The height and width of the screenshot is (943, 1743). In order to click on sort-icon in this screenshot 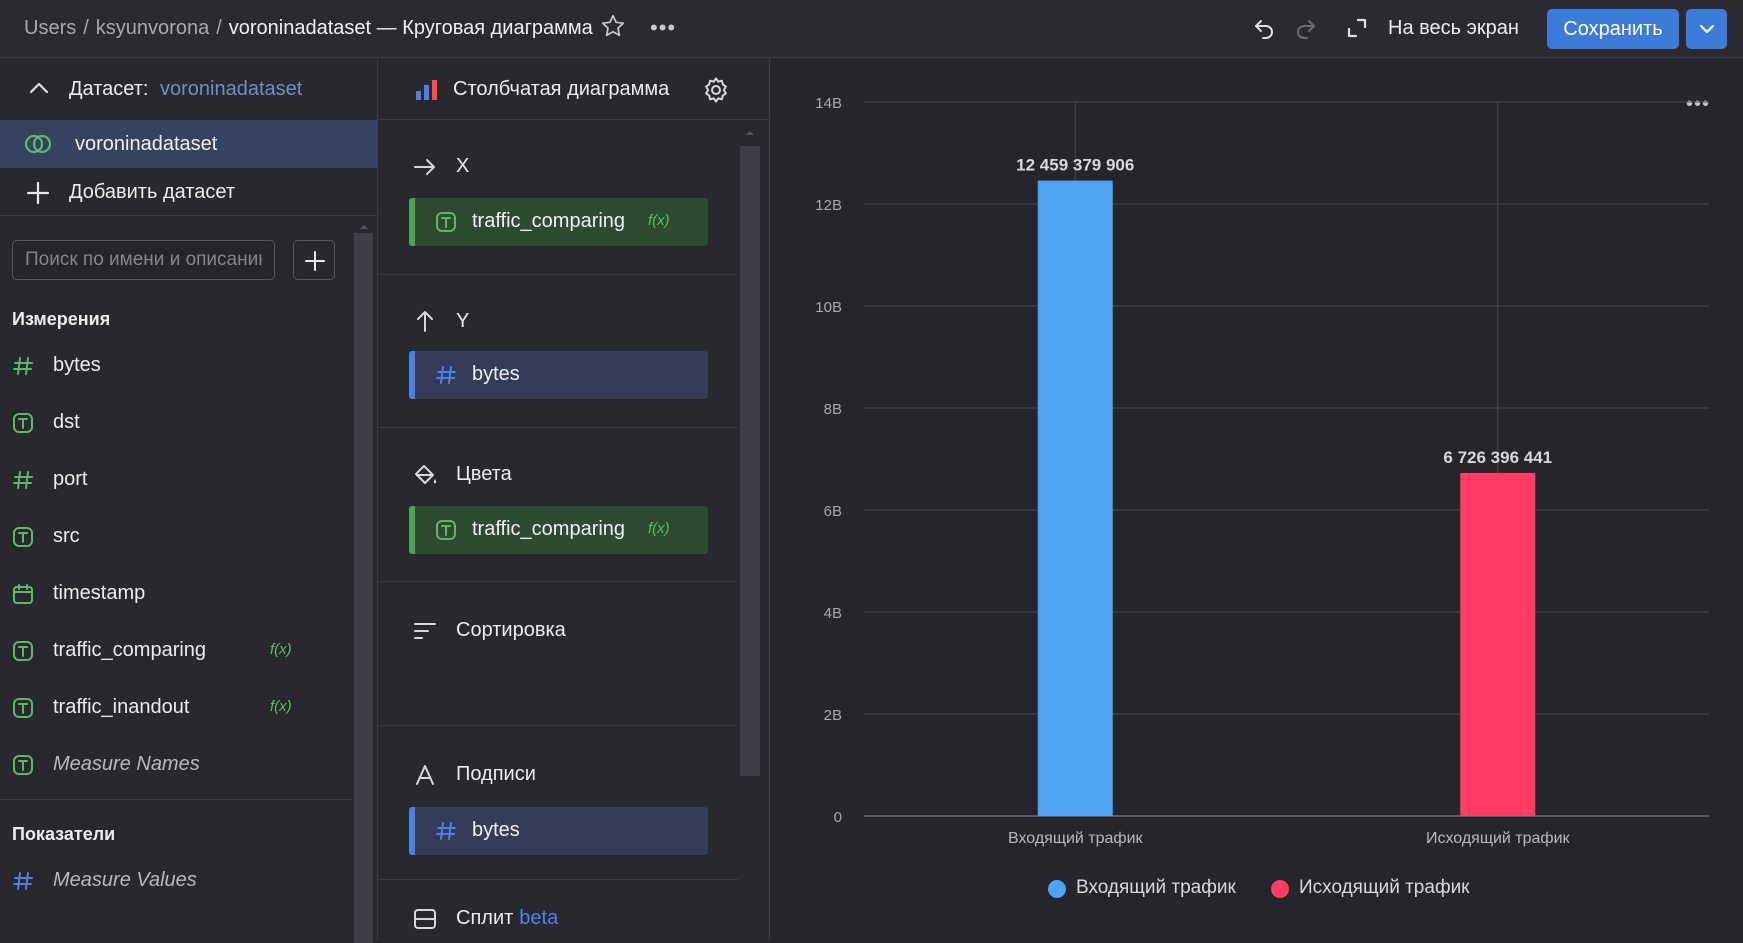, I will do `click(425, 631)`.